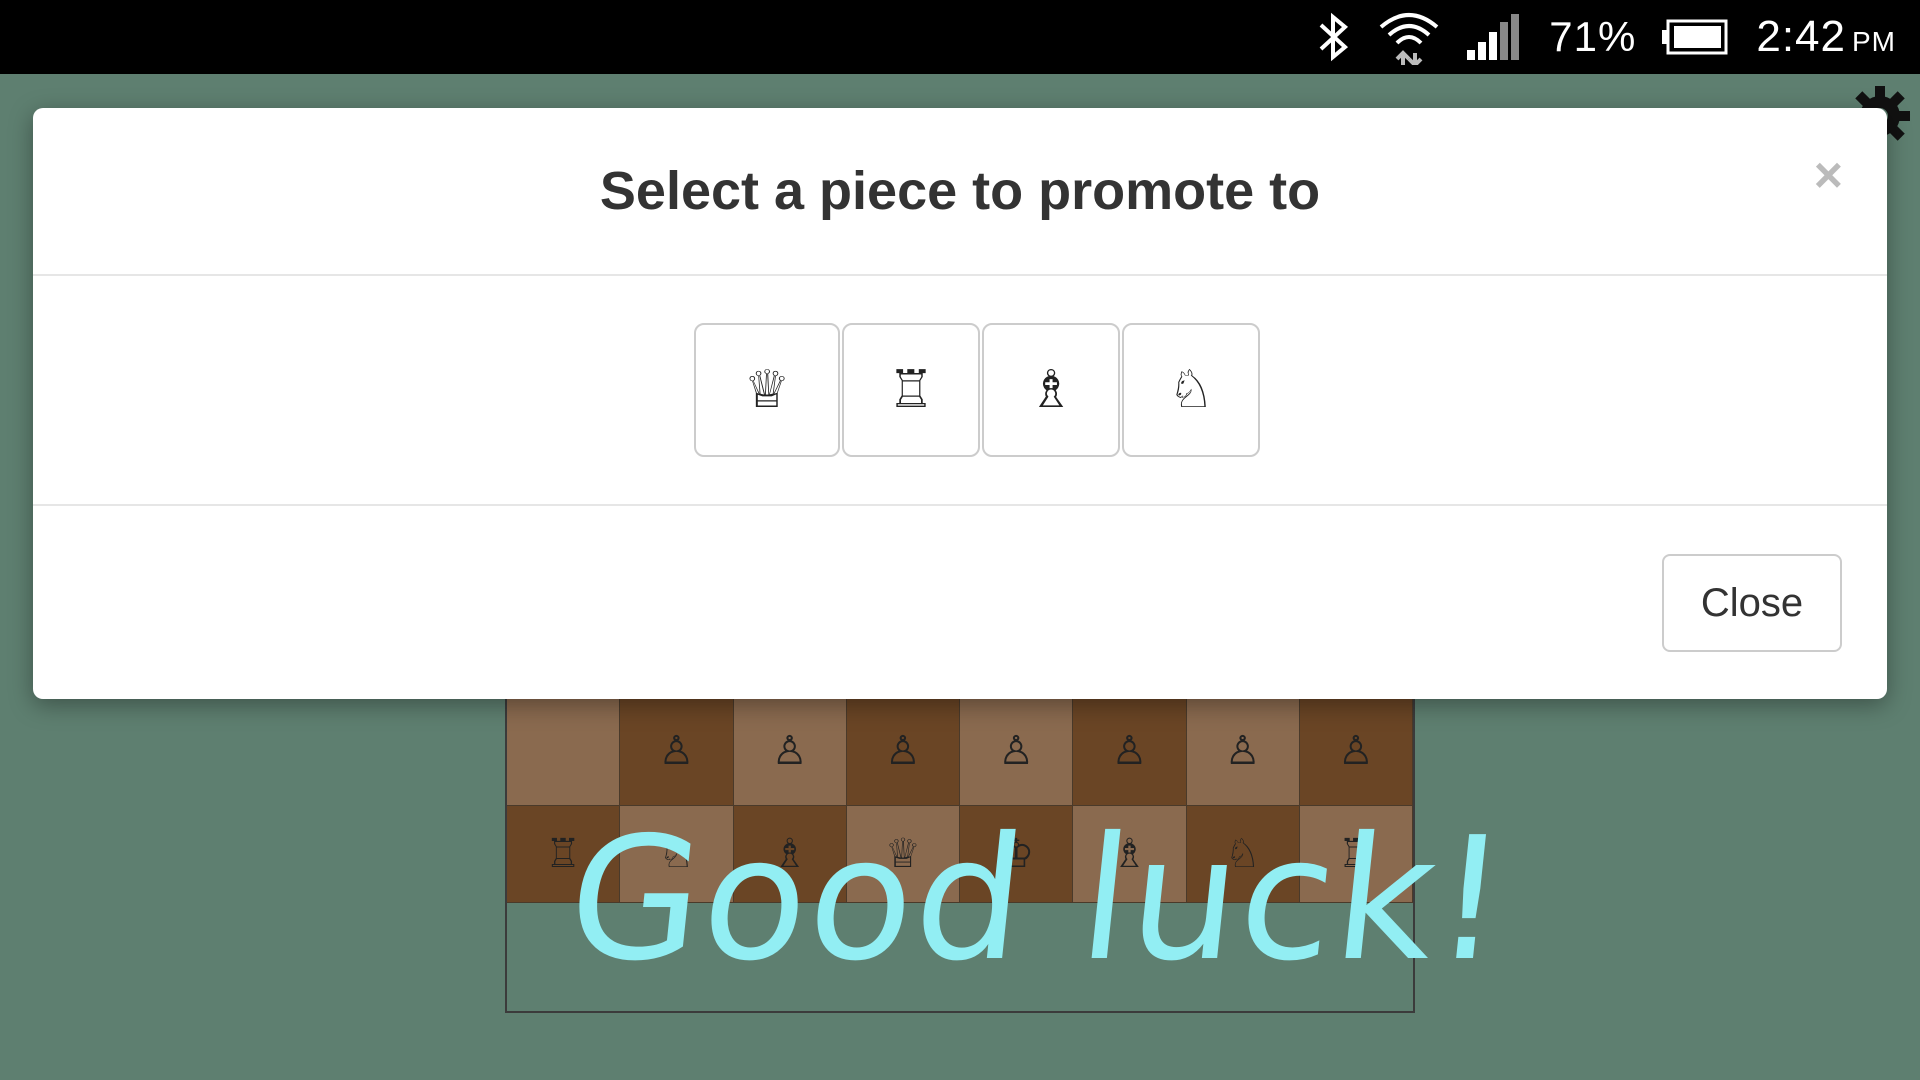 This screenshot has height=1080, width=1920. Describe the element at coordinates (1752, 603) in the screenshot. I see `close-button: Close` at that location.